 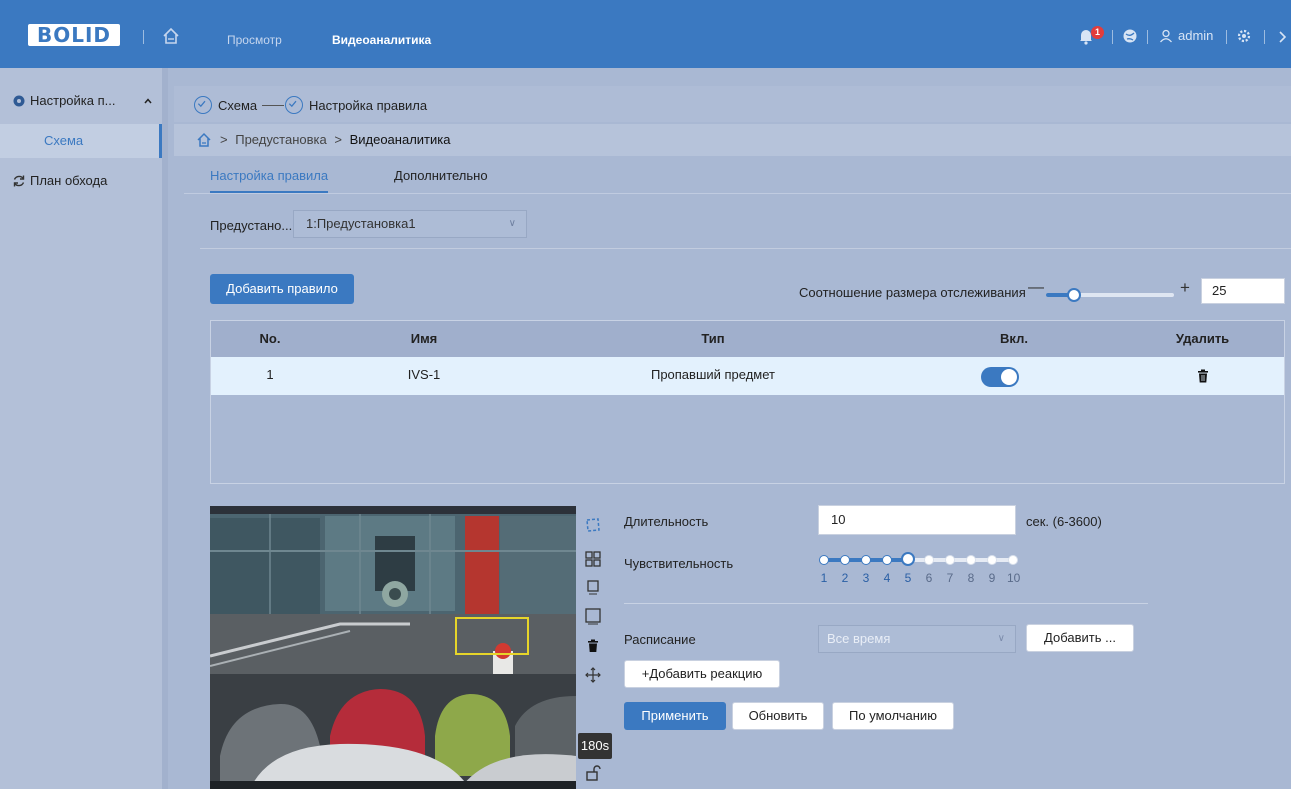 I want to click on step-schema: Схема, so click(x=238, y=105).